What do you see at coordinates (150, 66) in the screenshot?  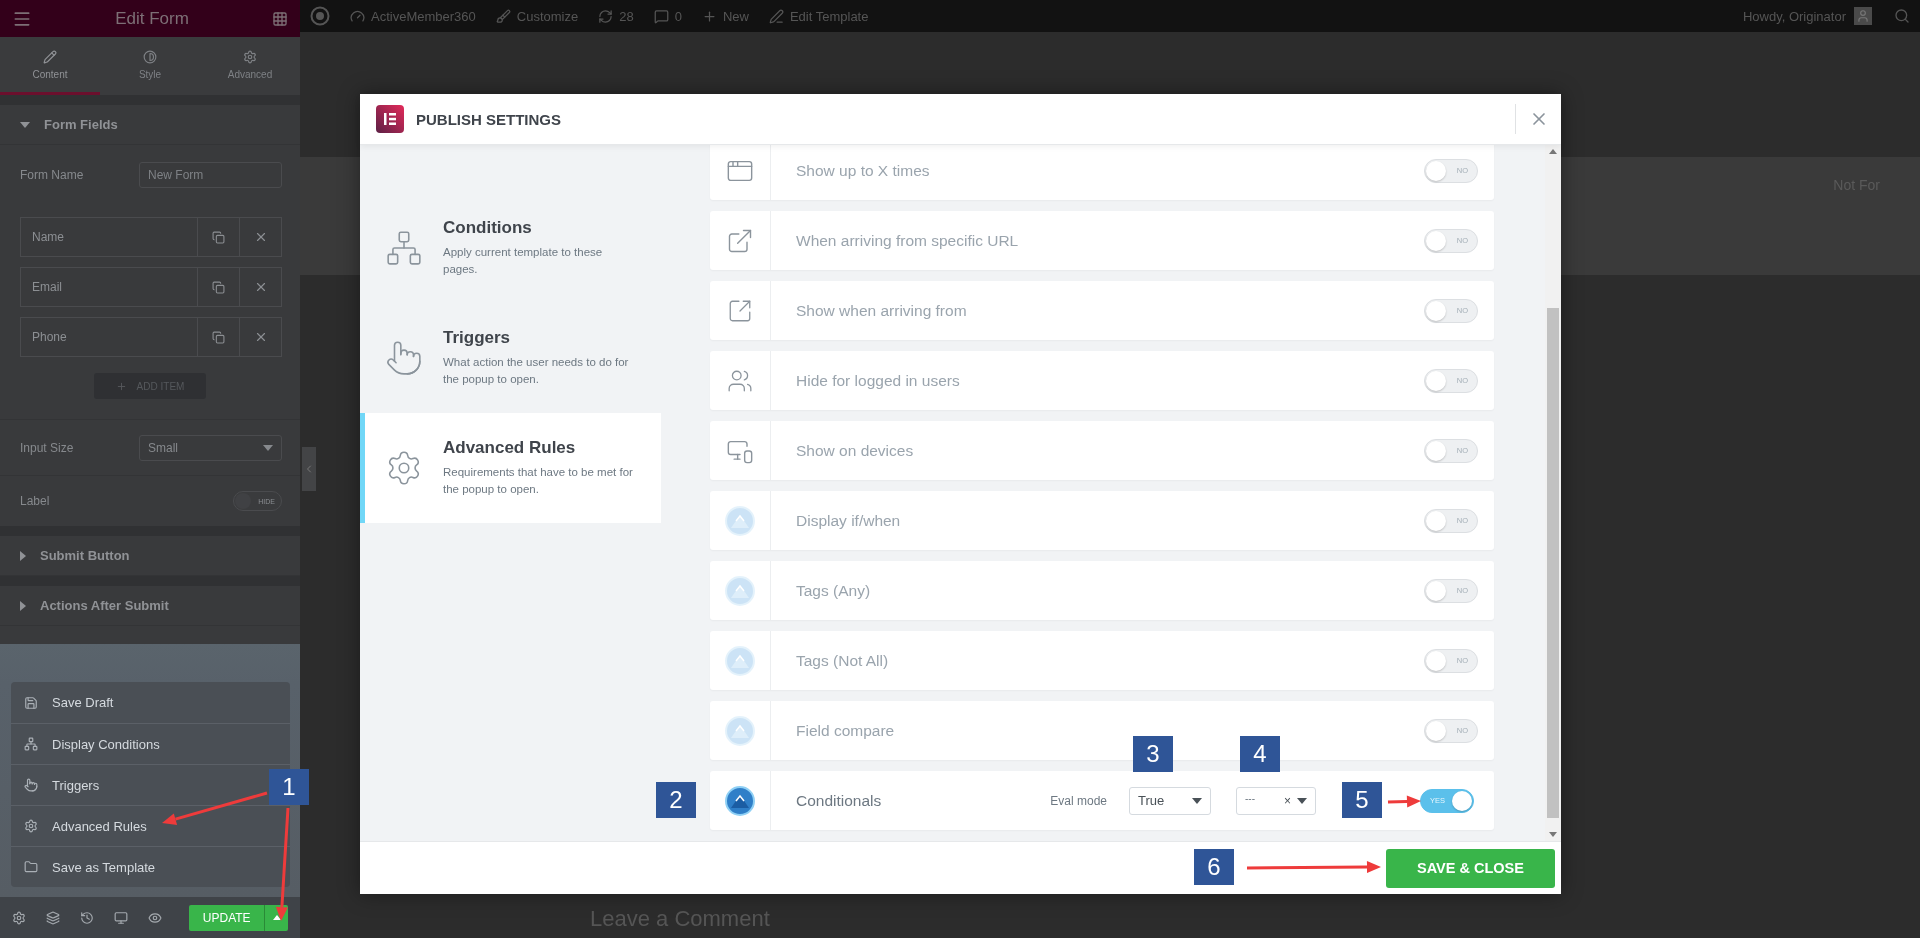 I see `panel-tab: Style` at bounding box center [150, 66].